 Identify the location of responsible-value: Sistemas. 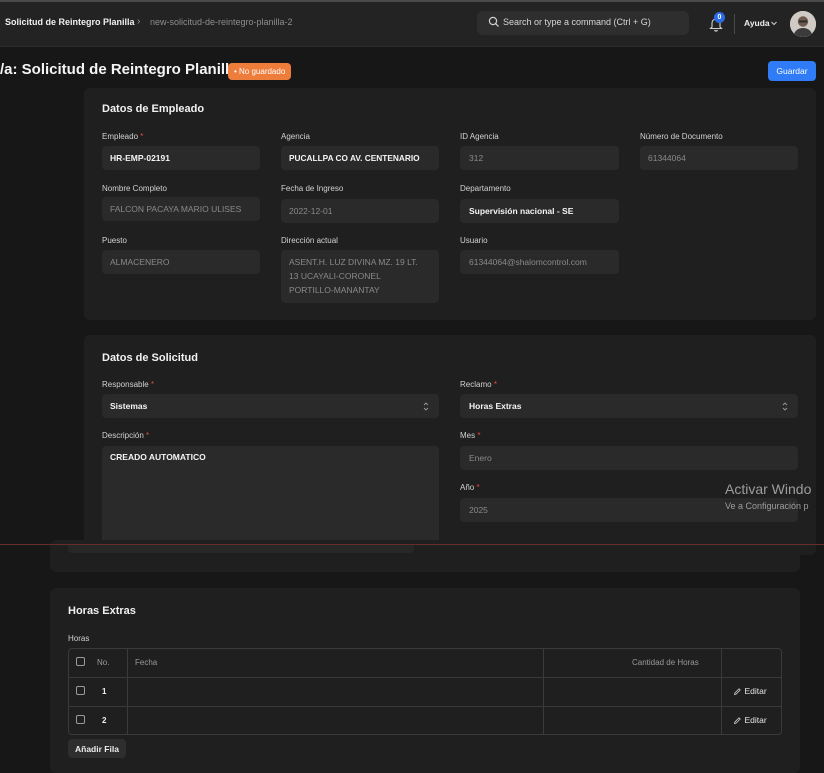
(129, 406).